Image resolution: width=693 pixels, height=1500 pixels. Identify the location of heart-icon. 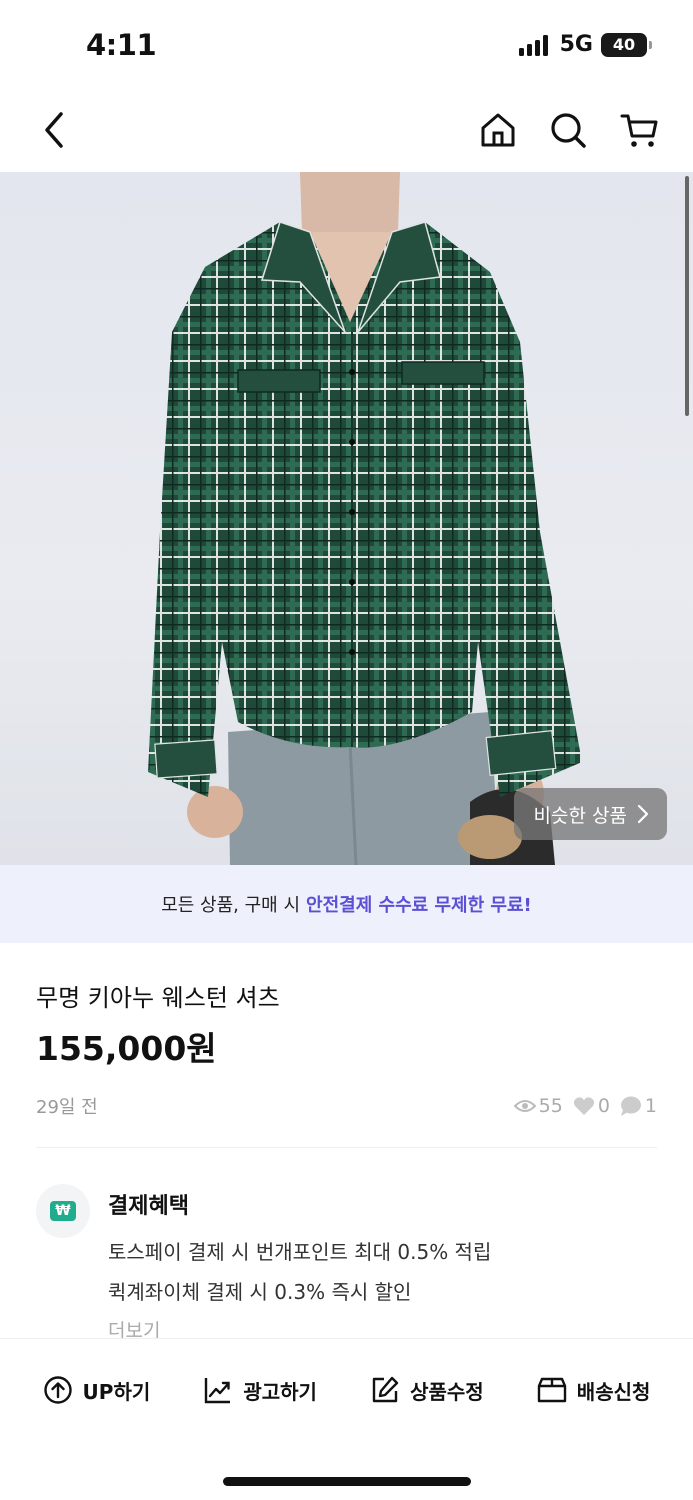
(583, 1106).